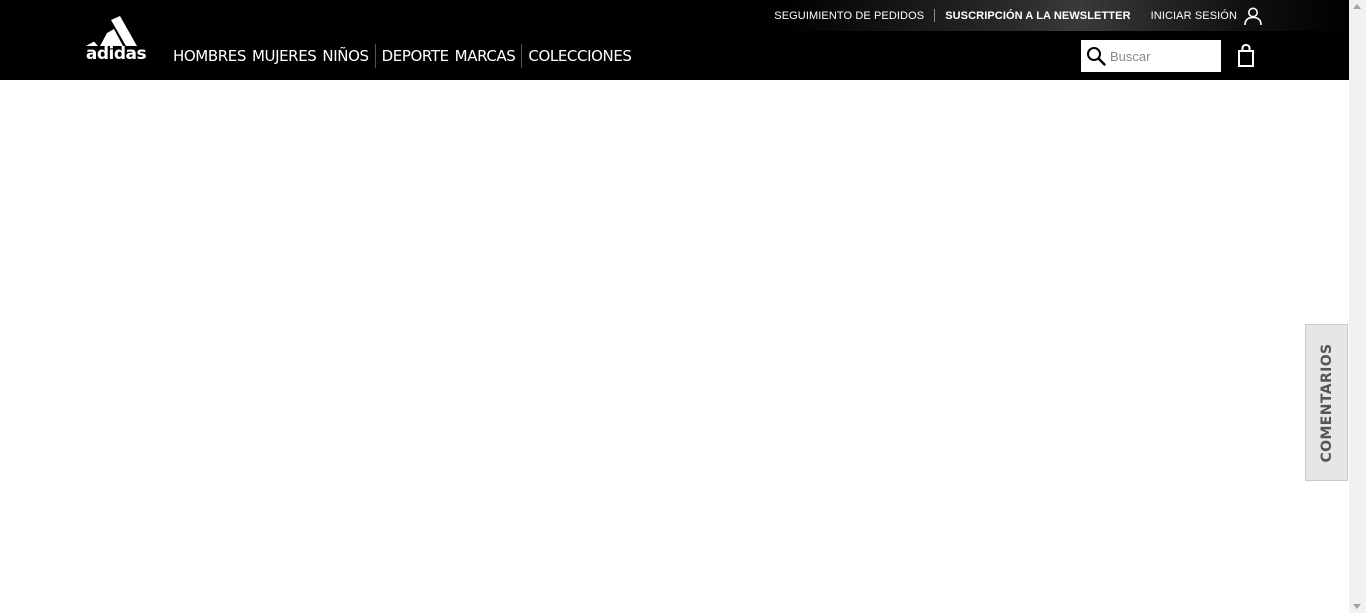  What do you see at coordinates (1160, 56) in the screenshot?
I see `search-input` at bounding box center [1160, 56].